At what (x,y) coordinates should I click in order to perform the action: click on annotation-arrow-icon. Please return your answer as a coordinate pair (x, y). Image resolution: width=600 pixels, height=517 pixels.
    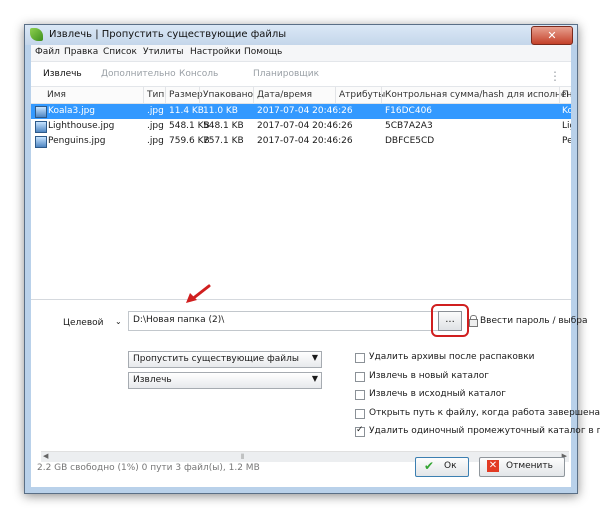
    Looking at the image, I should click on (198, 293).